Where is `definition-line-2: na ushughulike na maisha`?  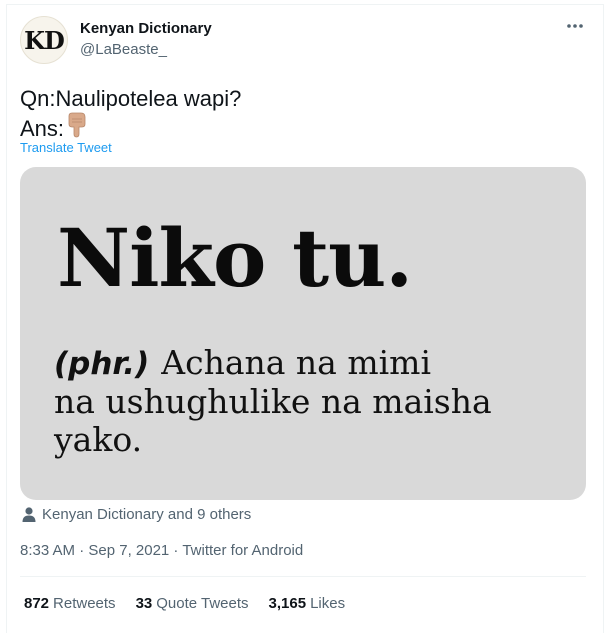 definition-line-2: na ushughulike na maisha is located at coordinates (273, 401).